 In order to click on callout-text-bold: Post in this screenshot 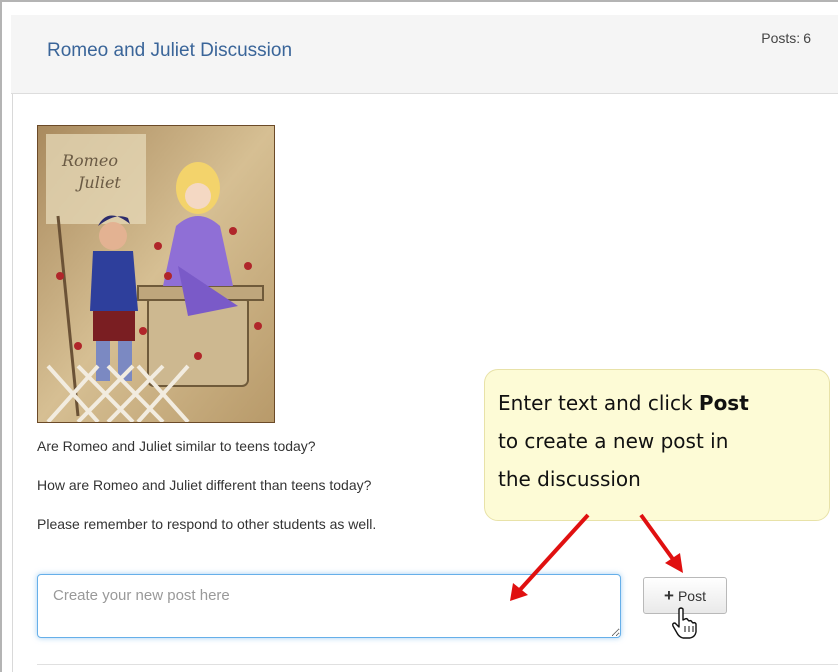, I will do `click(723, 403)`.